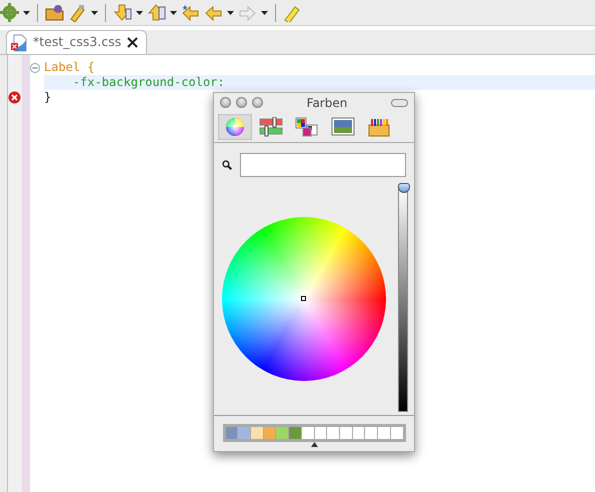 Image resolution: width=595 pixels, height=492 pixels. Describe the element at coordinates (227, 165) in the screenshot. I see `search-icon` at that location.